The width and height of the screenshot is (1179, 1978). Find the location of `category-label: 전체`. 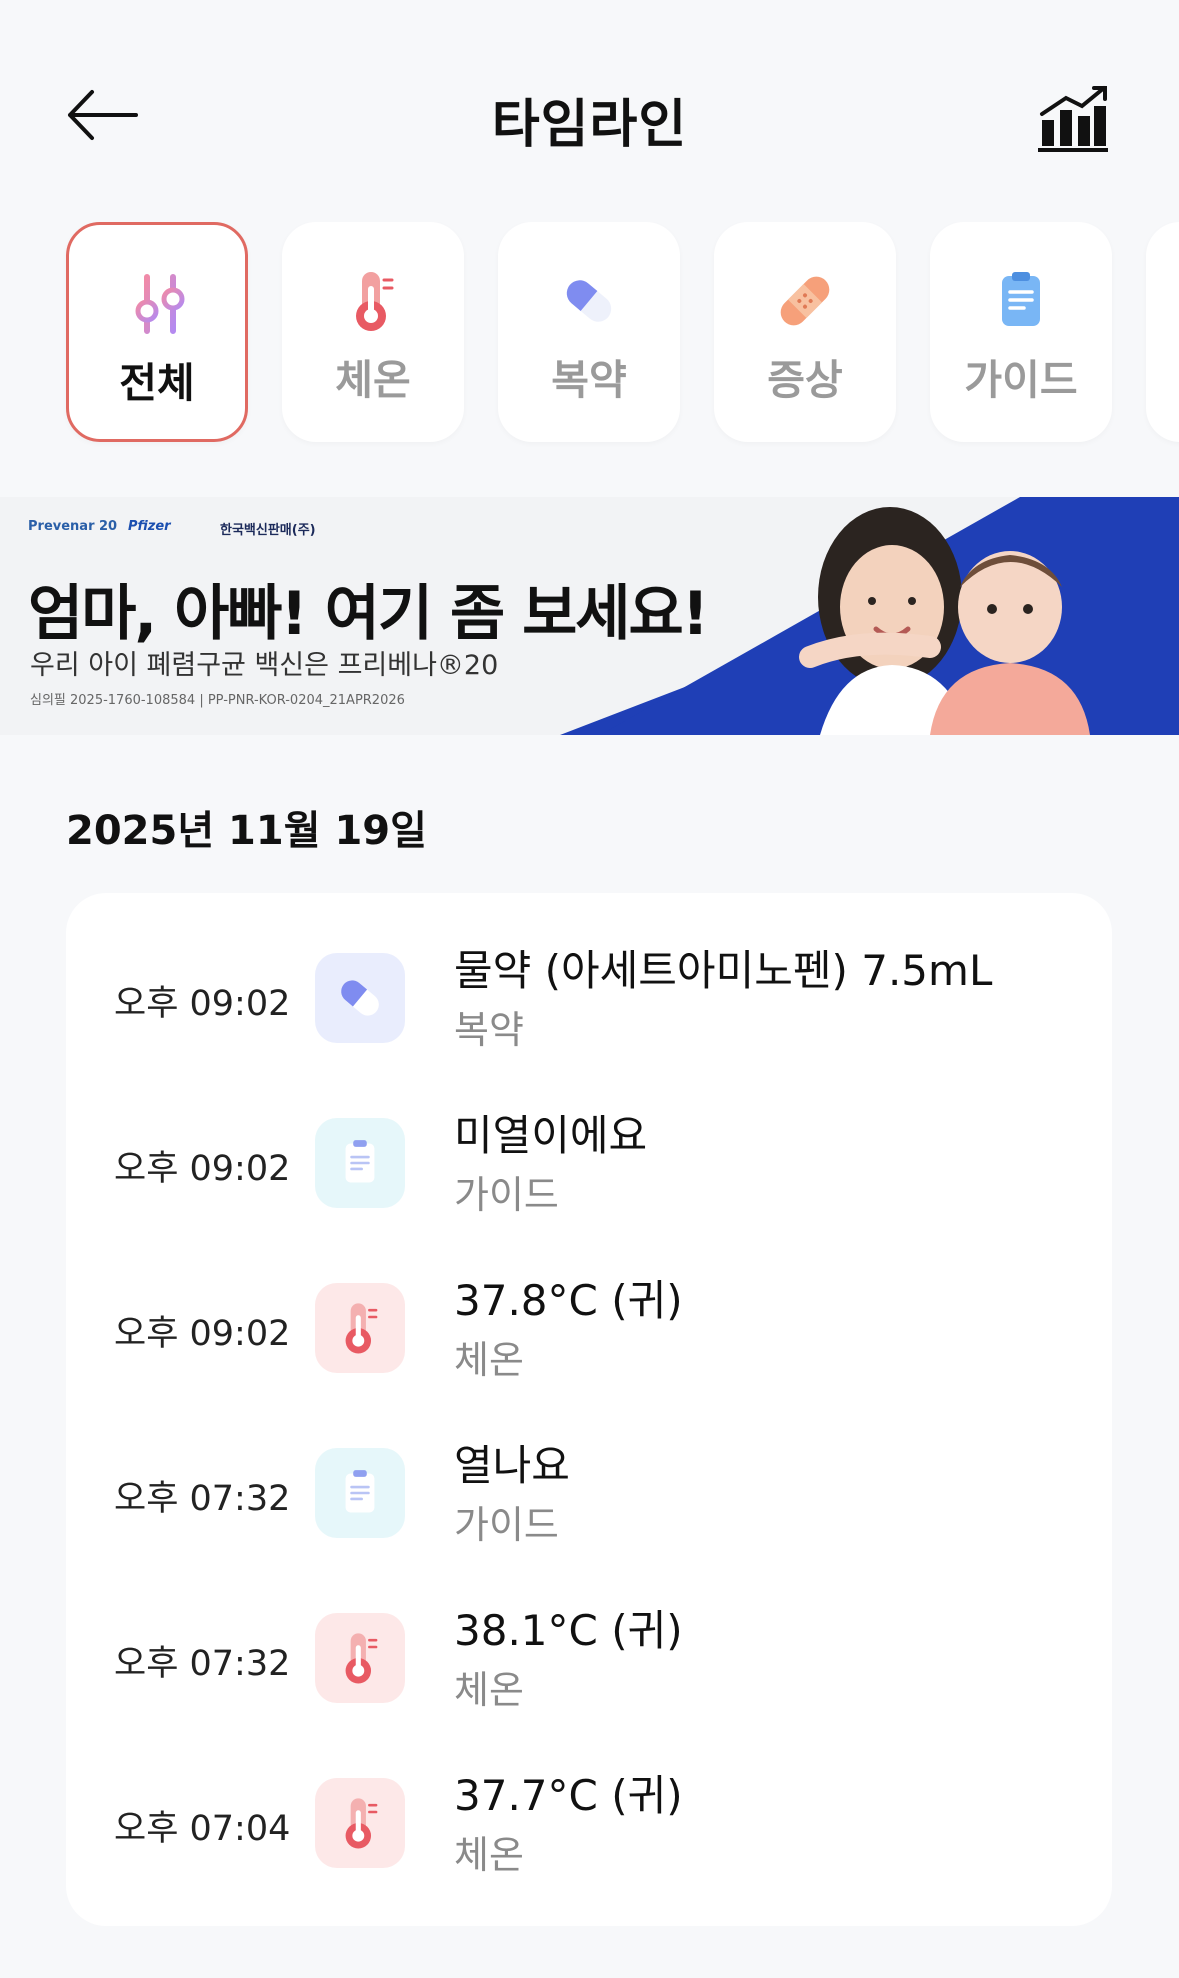

category-label: 전체 is located at coordinates (157, 383).